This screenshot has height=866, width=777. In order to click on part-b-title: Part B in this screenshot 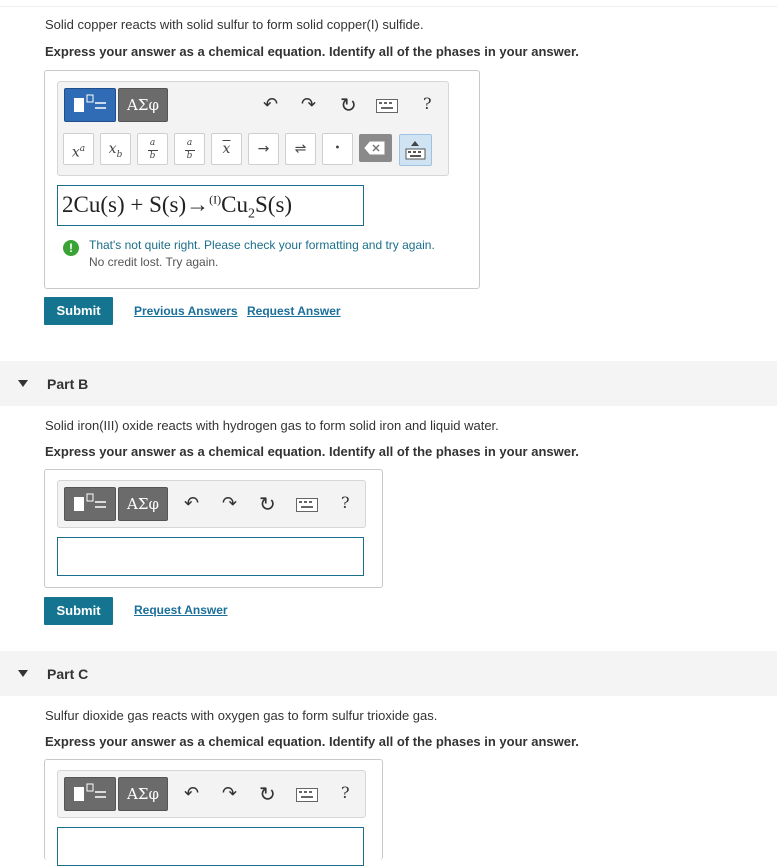, I will do `click(68, 384)`.